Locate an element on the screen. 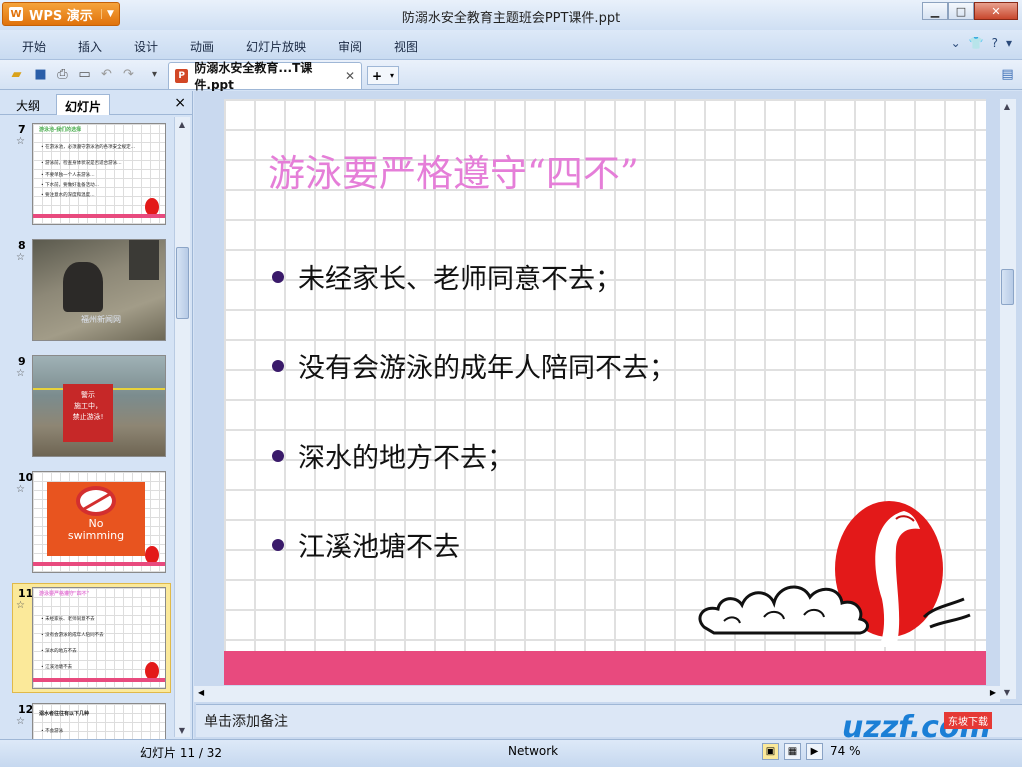  slide-horizontal-scrollbar: ◀ ▶ is located at coordinates (597, 694).